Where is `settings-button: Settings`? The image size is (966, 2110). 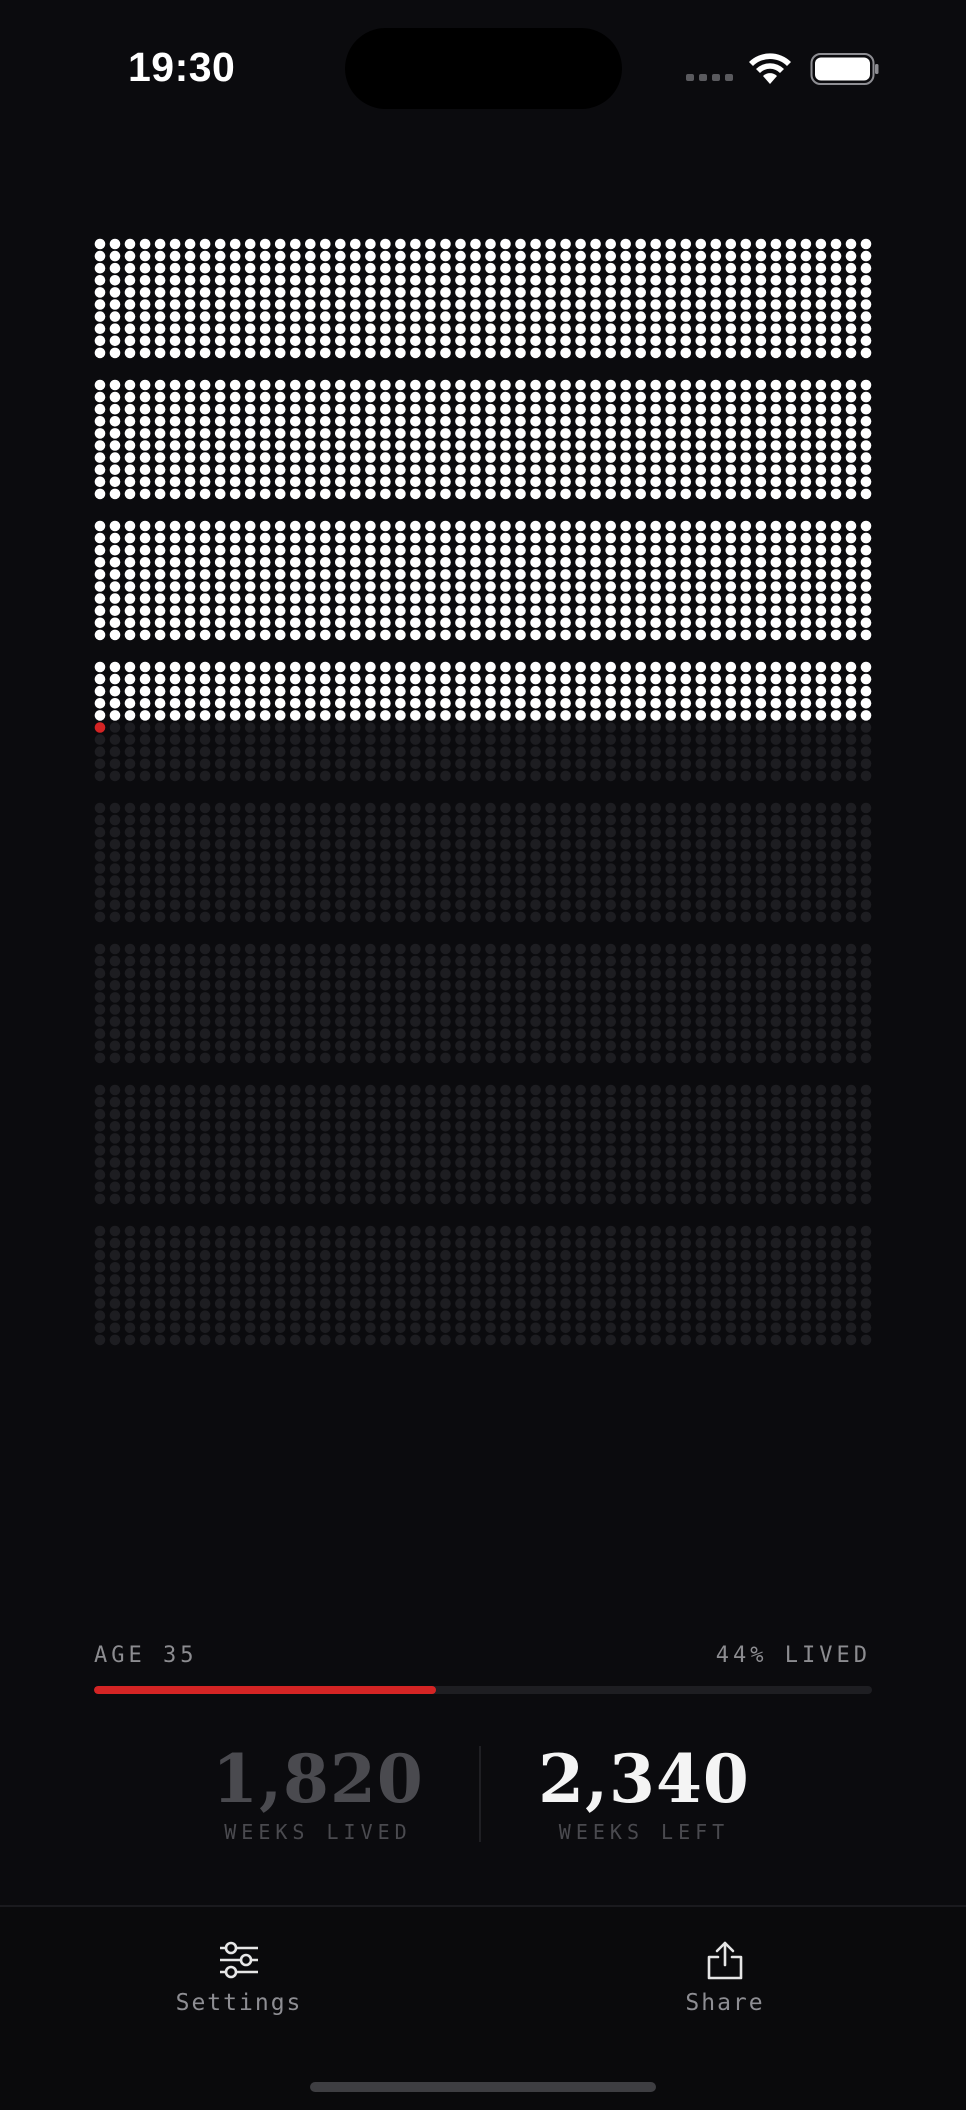
settings-button: Settings is located at coordinates (239, 1978).